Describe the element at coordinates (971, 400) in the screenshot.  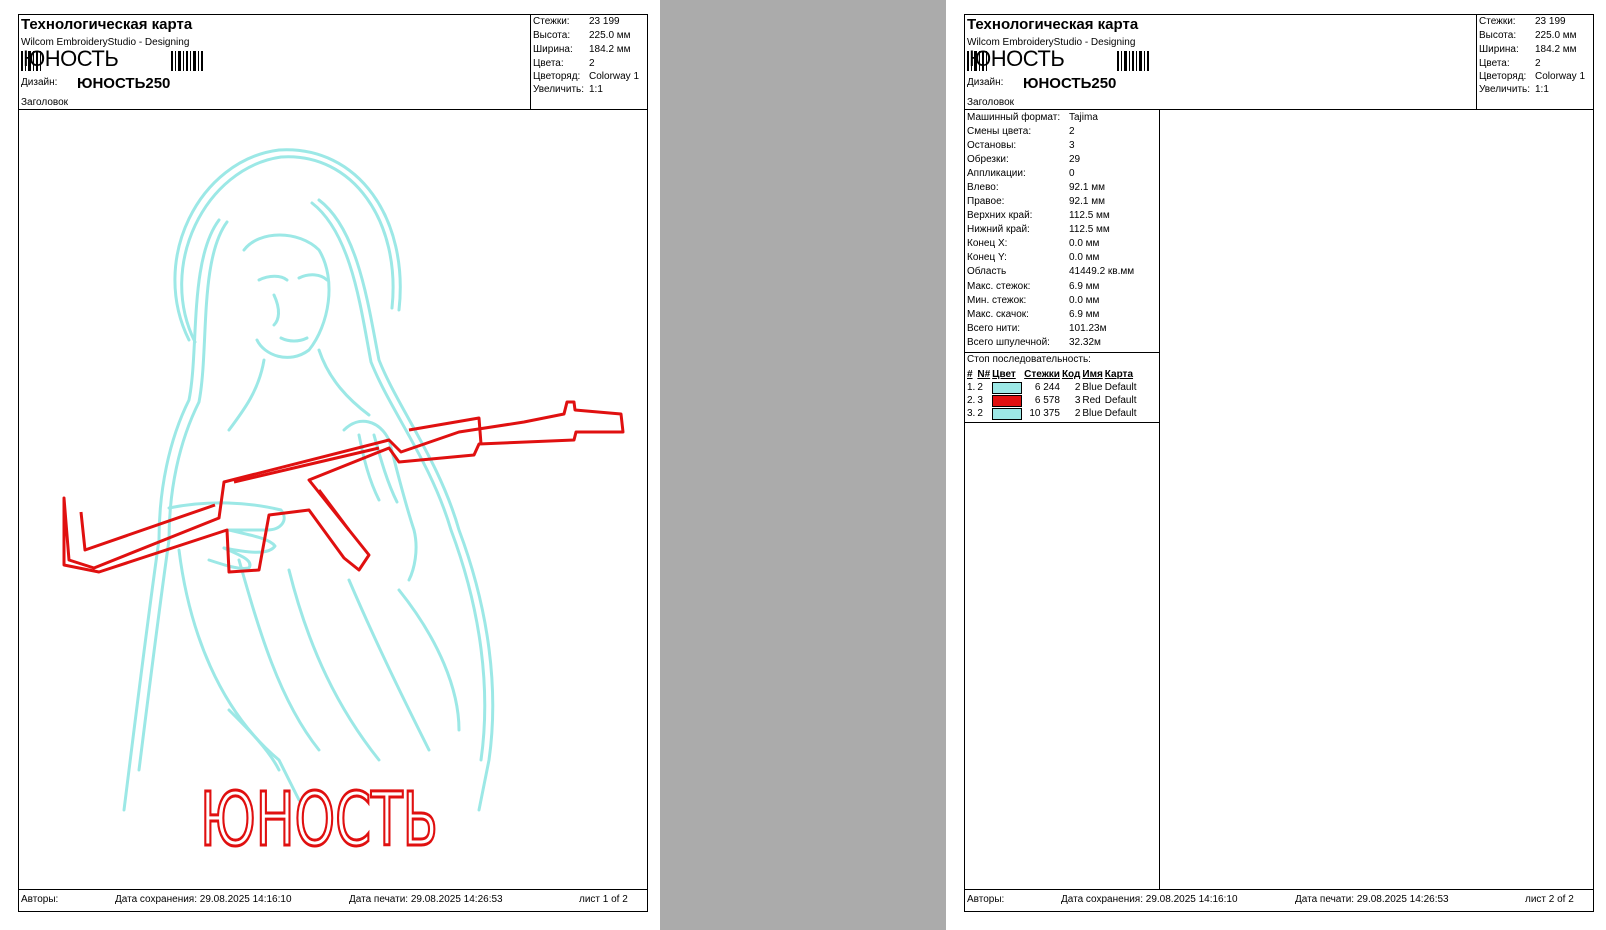
I see `row-num: 2.` at that location.